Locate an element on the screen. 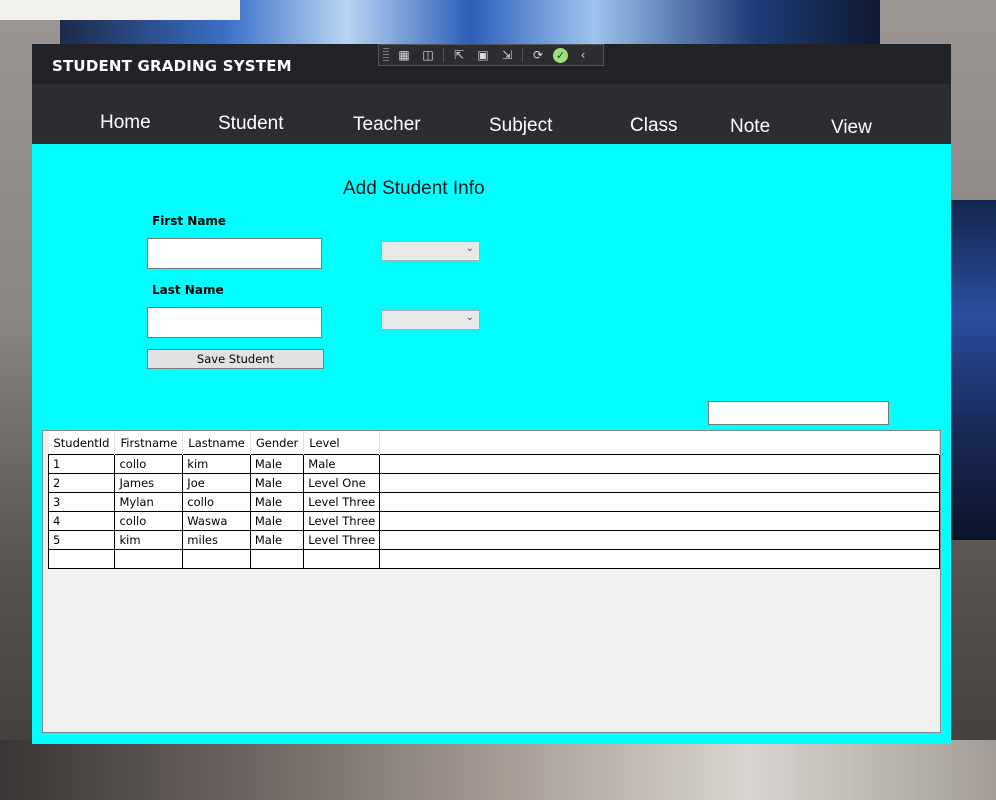  cell-studentid: 2 is located at coordinates (81, 483).